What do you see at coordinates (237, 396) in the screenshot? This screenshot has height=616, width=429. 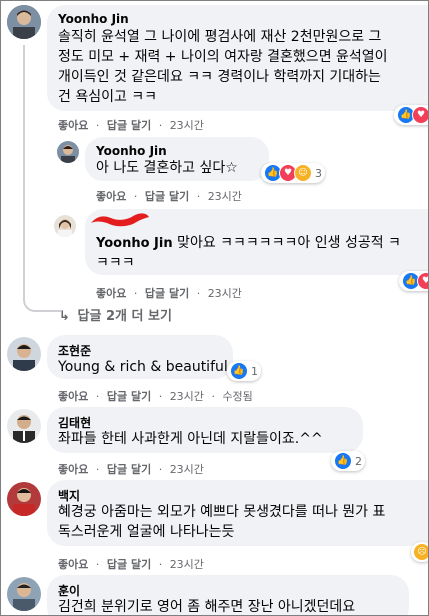 I see `edited-label: 수정됨` at bounding box center [237, 396].